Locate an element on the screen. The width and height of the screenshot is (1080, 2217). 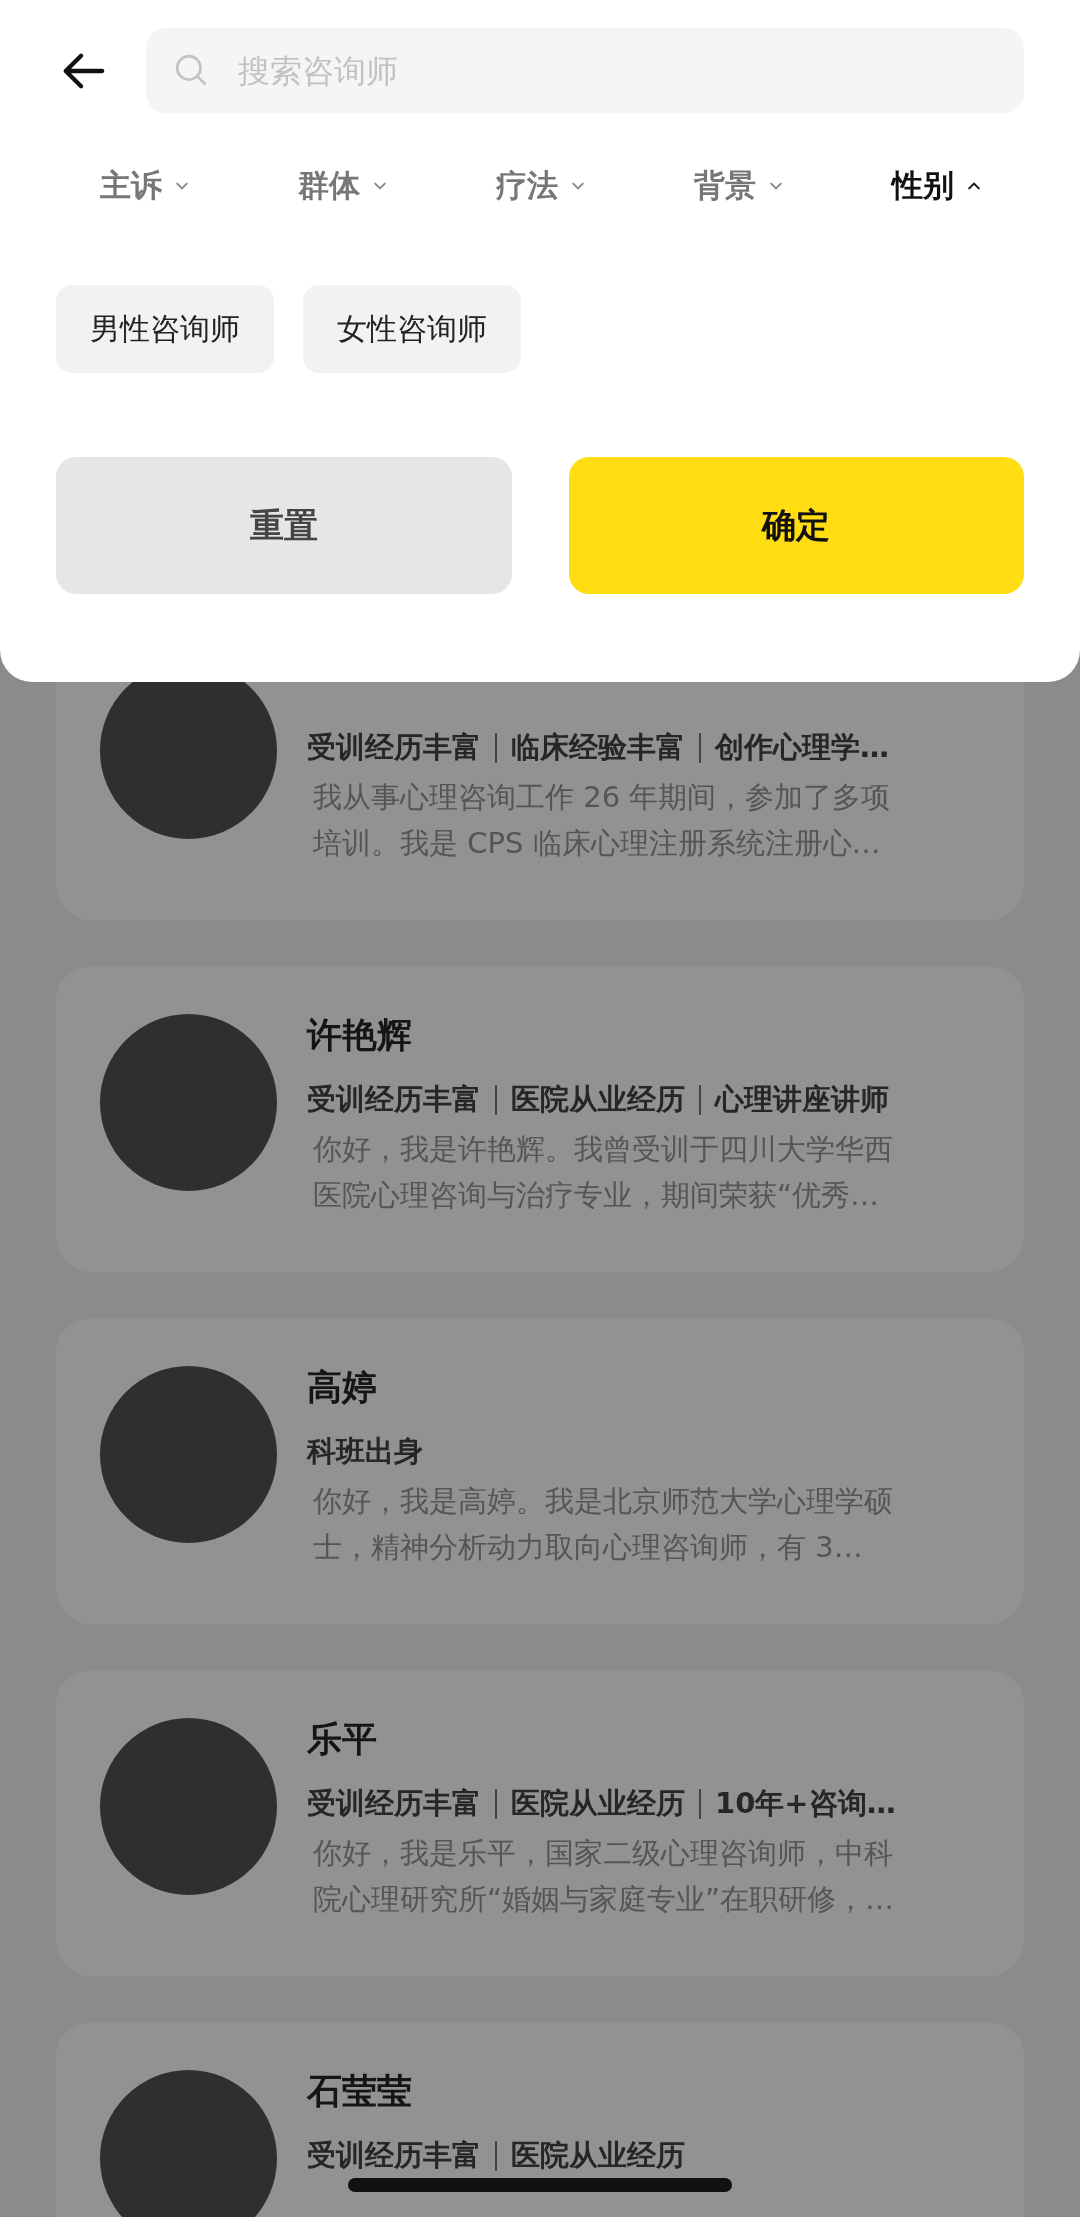
filter-tab: 背景 is located at coordinates (738, 186).